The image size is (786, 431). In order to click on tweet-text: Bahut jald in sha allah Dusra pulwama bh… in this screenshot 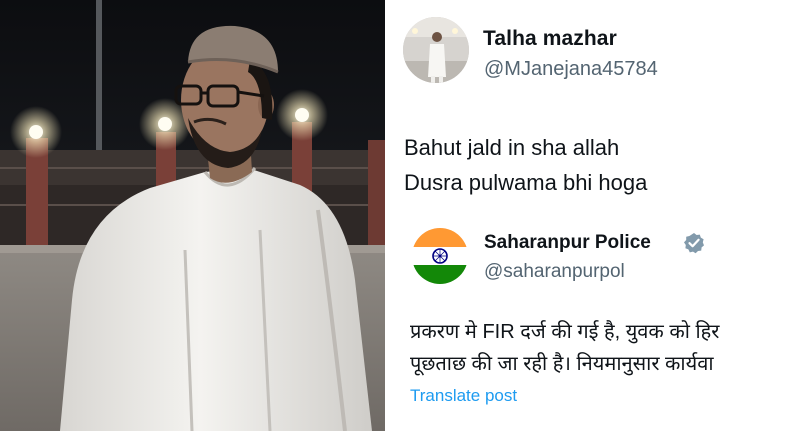, I will do `click(525, 165)`.